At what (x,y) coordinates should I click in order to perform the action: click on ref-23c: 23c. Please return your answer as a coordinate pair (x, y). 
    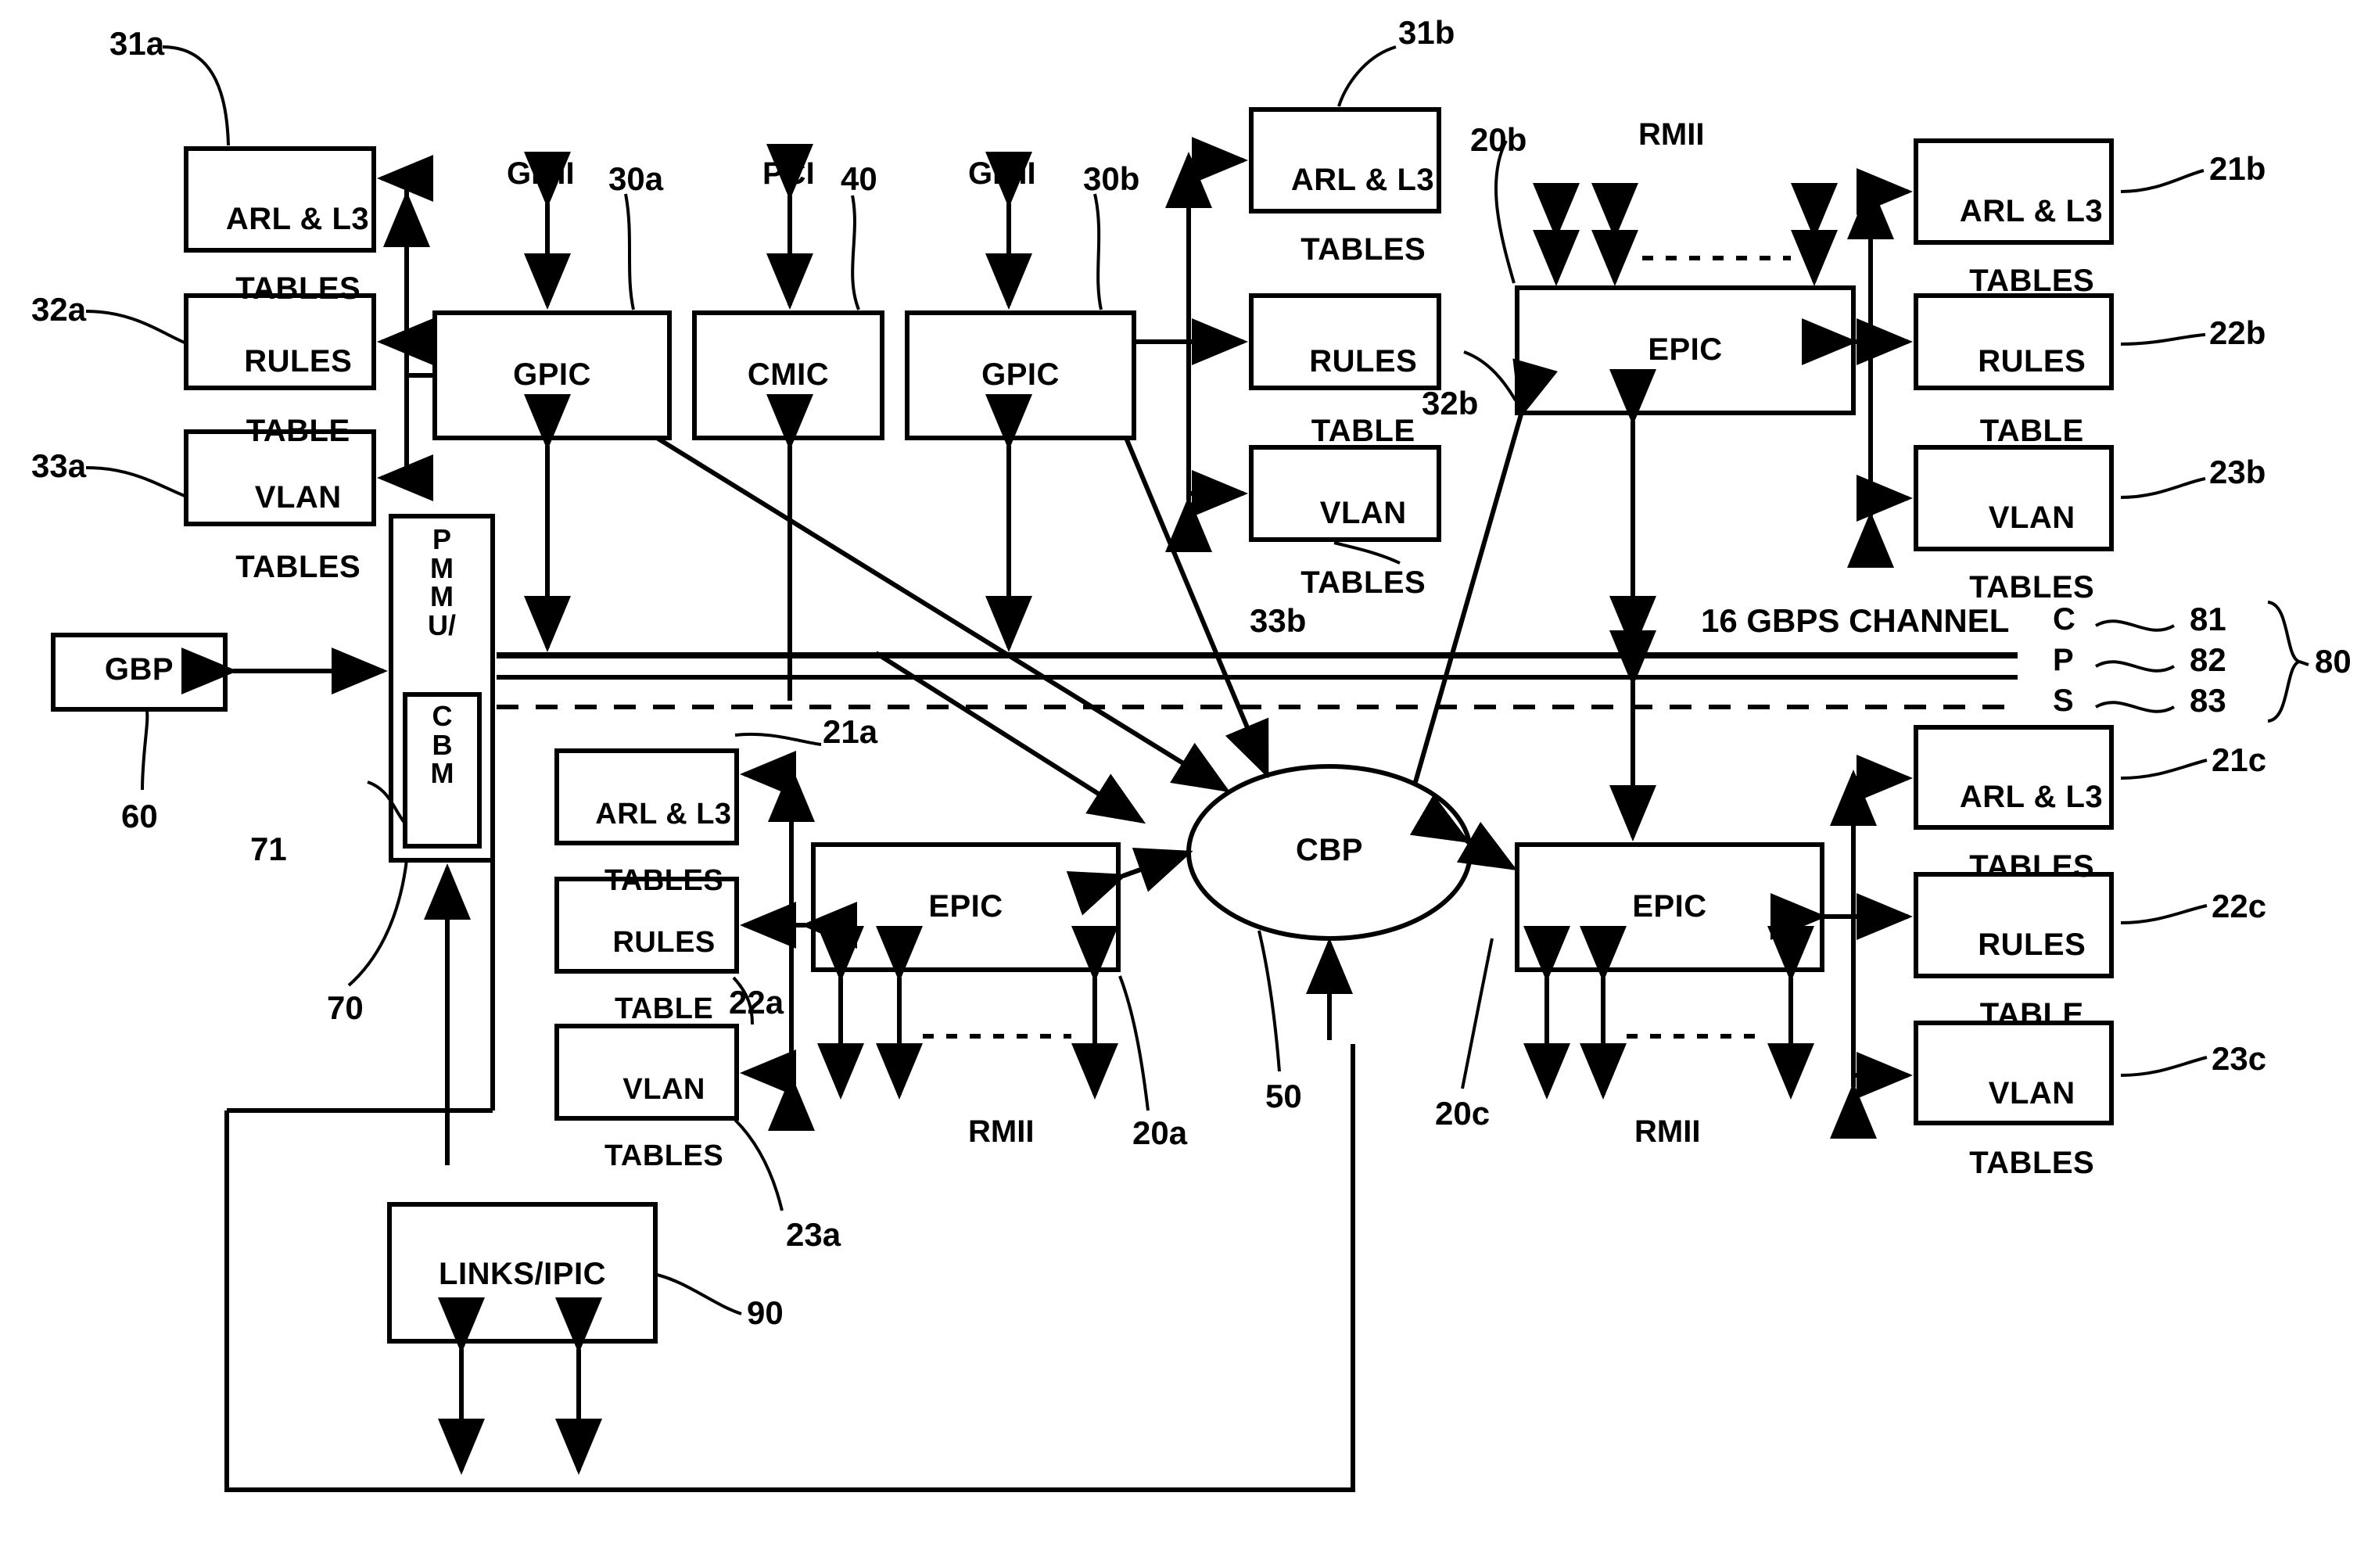
    Looking at the image, I should click on (2239, 1058).